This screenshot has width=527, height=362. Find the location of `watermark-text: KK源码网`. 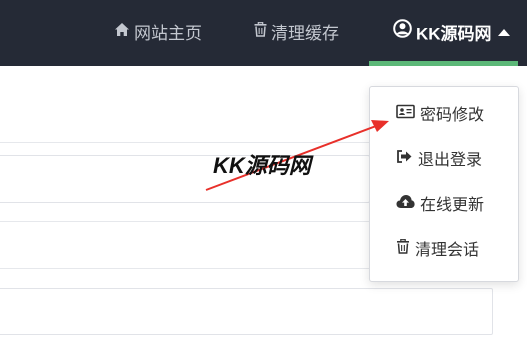

watermark-text: KK源码网 is located at coordinates (262, 165).